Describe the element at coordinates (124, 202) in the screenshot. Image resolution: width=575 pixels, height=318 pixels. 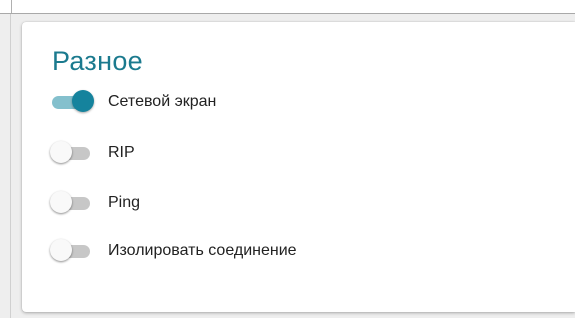
I see `ping-label: Ping` at that location.